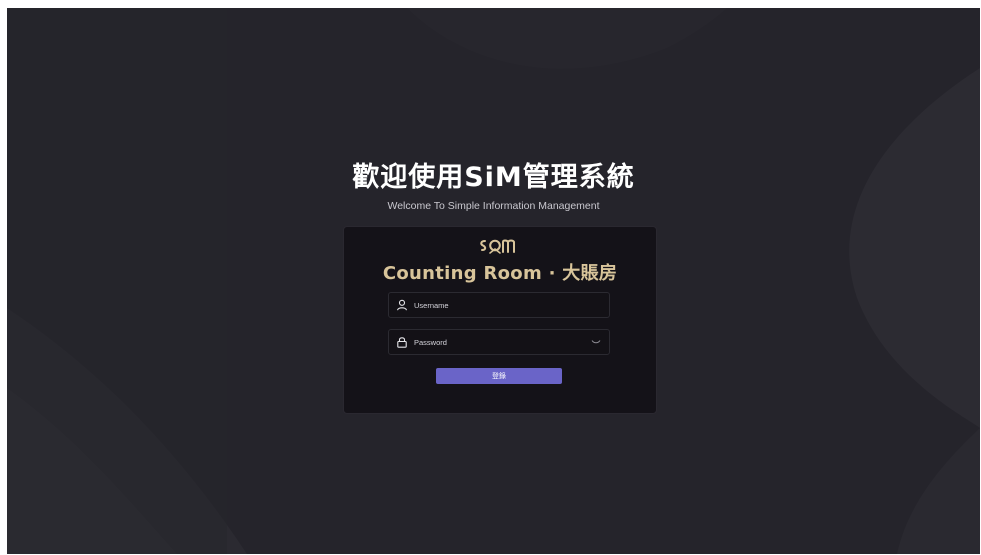 The image size is (981, 555). Describe the element at coordinates (596, 342) in the screenshot. I see `eye-closed-icon` at that location.